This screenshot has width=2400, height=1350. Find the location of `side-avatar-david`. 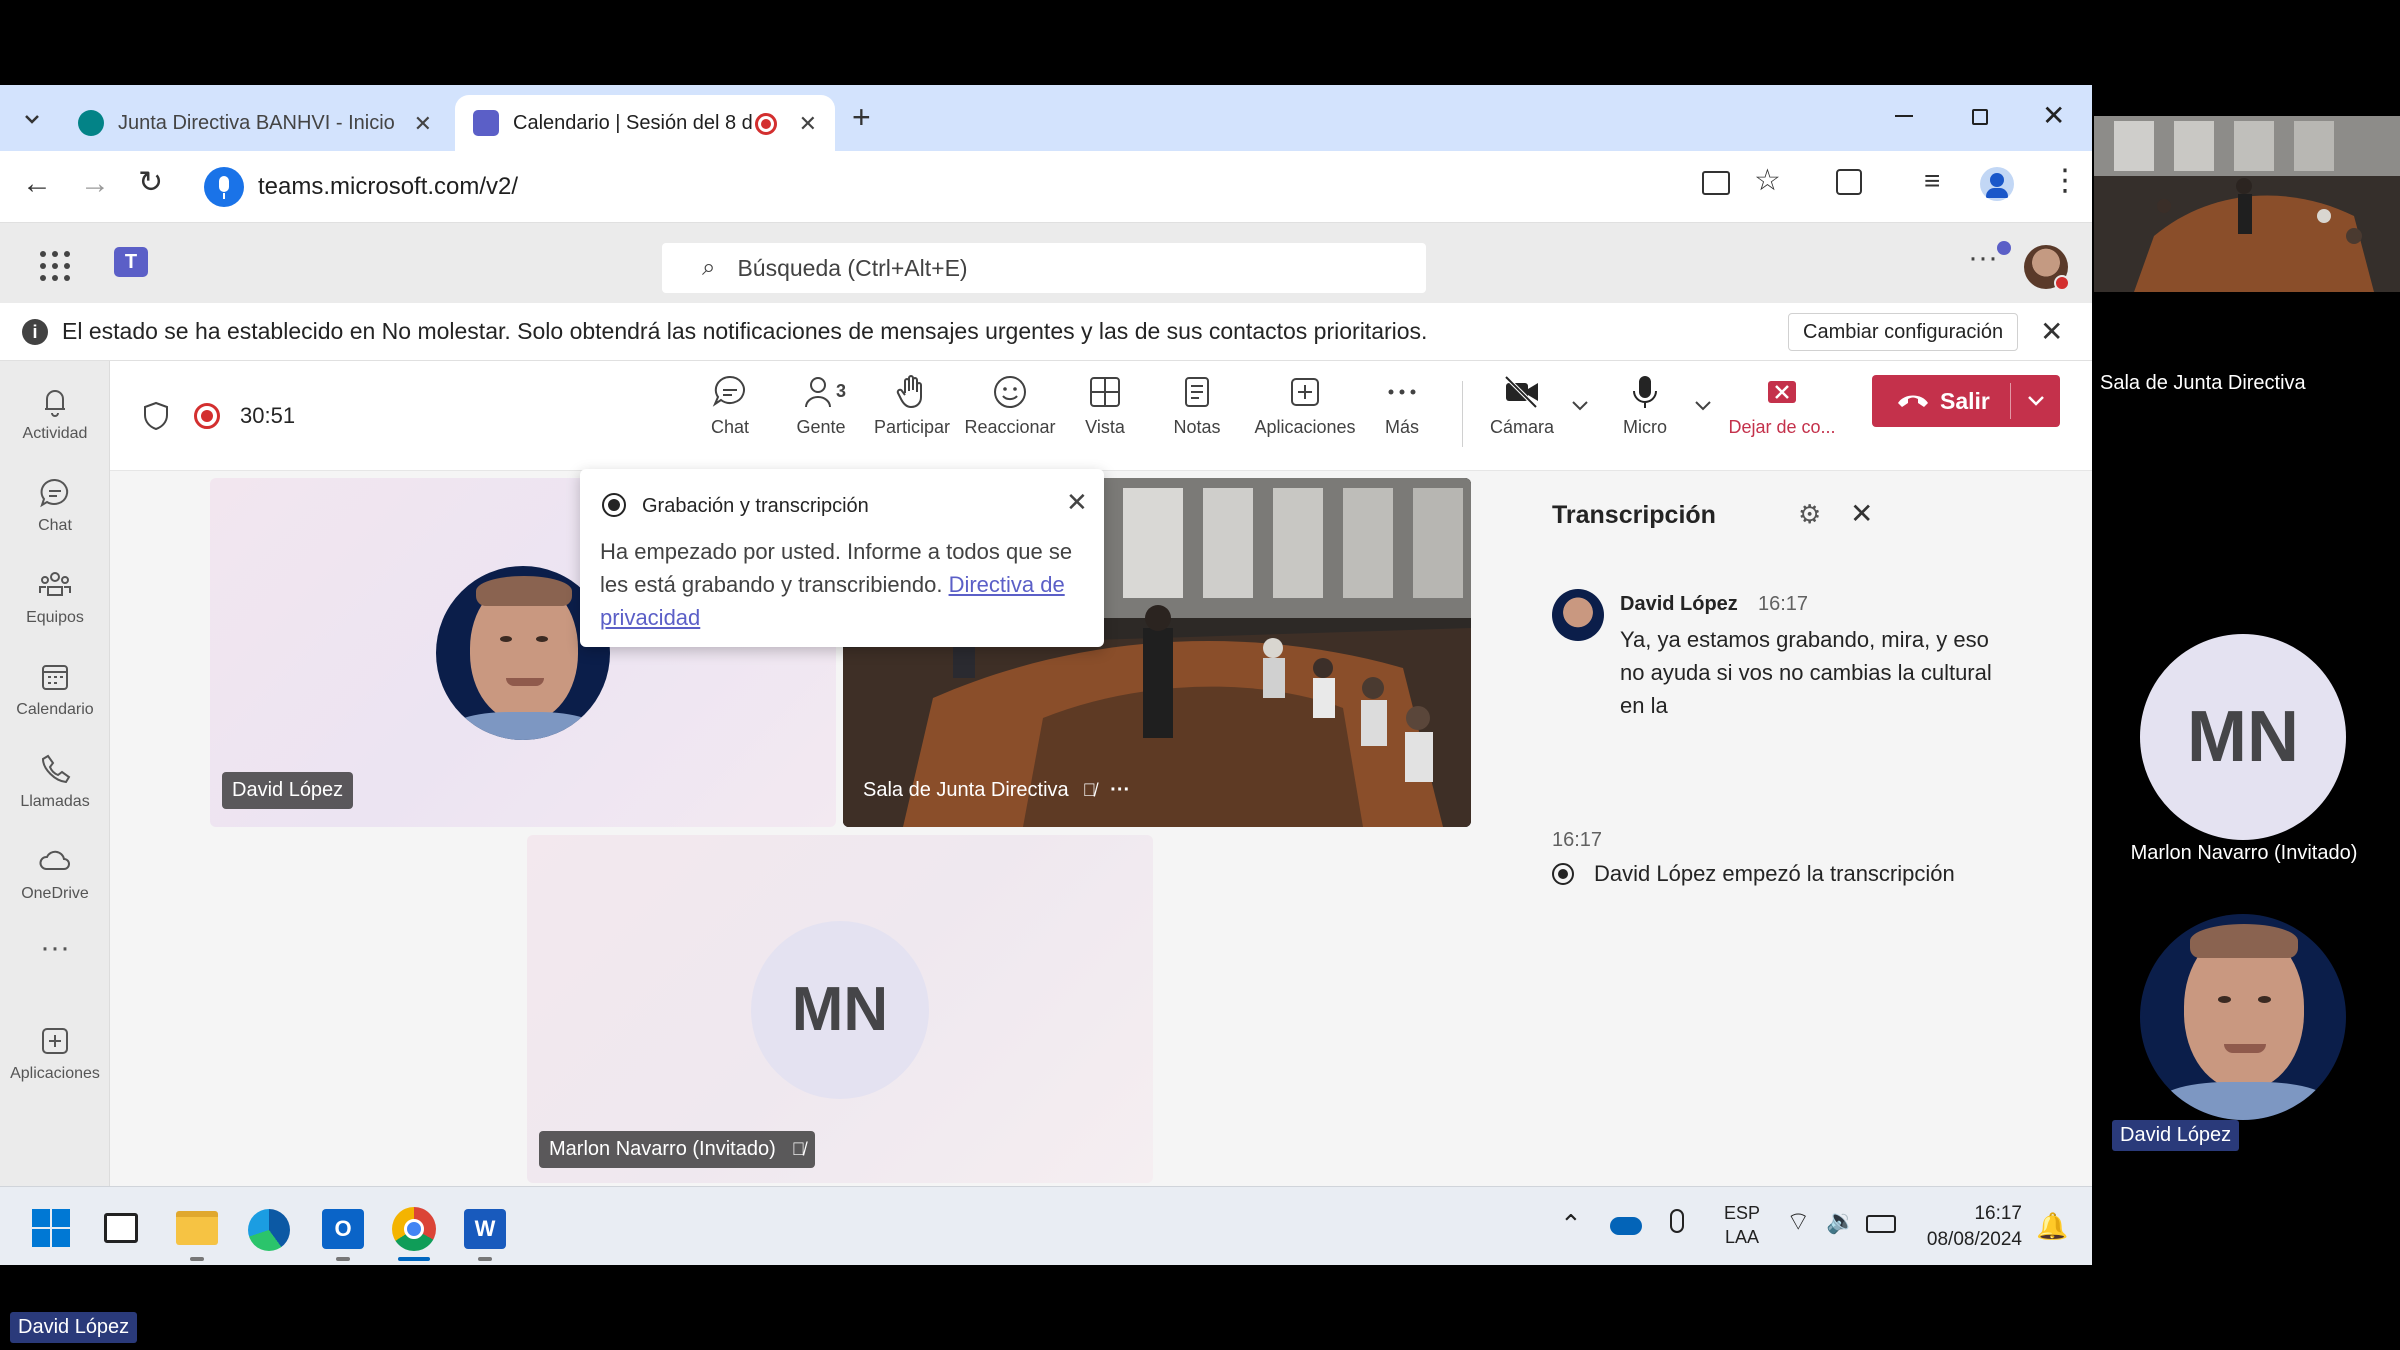

side-avatar-david is located at coordinates (2243, 1017).